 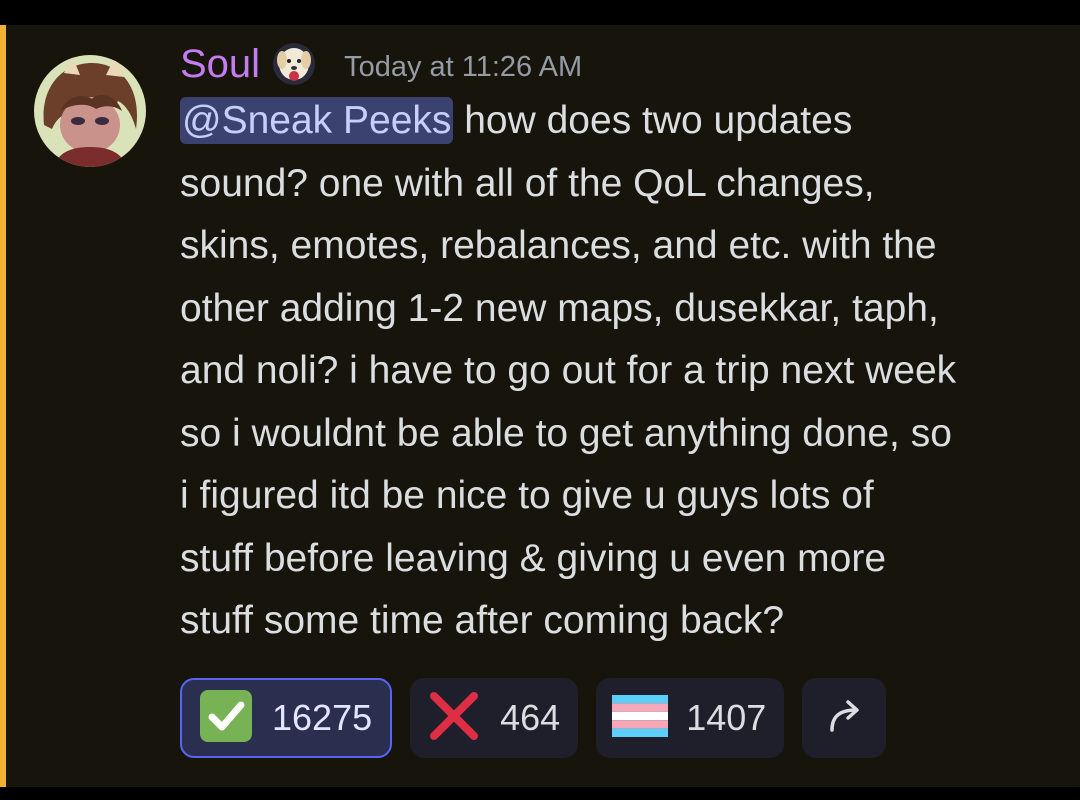 I want to click on reaction-x: 464, so click(x=494, y=718).